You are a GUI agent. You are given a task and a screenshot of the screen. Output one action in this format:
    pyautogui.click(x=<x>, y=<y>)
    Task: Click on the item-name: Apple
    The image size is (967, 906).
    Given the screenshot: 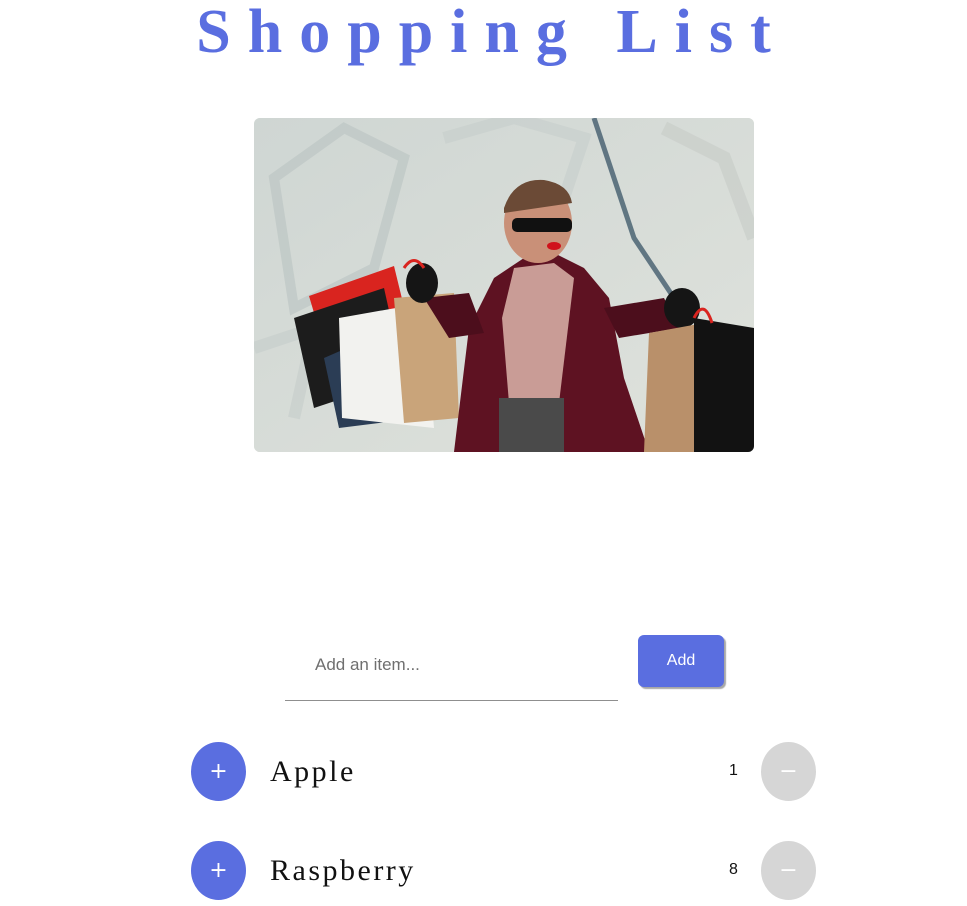 What is the action you would take?
    pyautogui.click(x=313, y=771)
    